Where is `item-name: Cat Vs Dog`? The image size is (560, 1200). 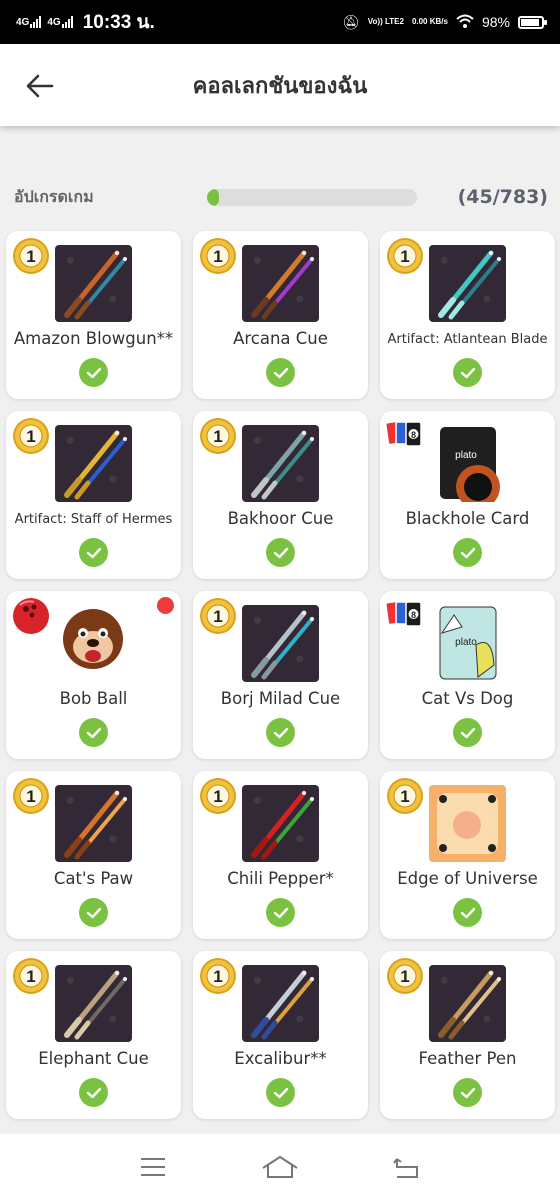
item-name: Cat Vs Dog is located at coordinates (467, 698).